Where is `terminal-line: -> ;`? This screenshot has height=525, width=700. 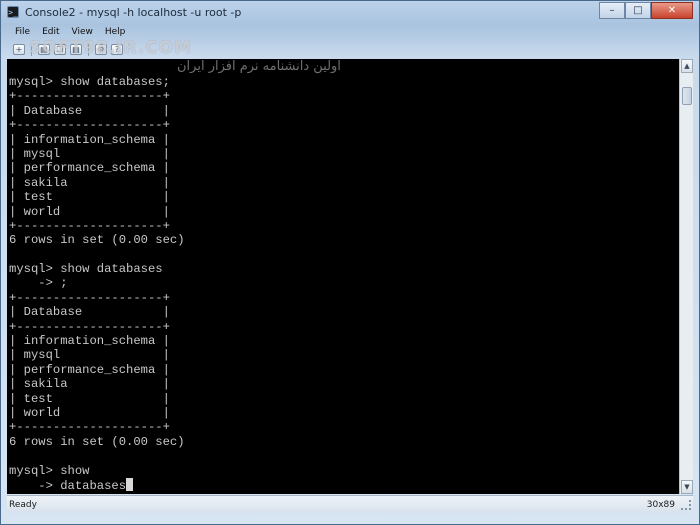 terminal-line: -> ; is located at coordinates (38, 283).